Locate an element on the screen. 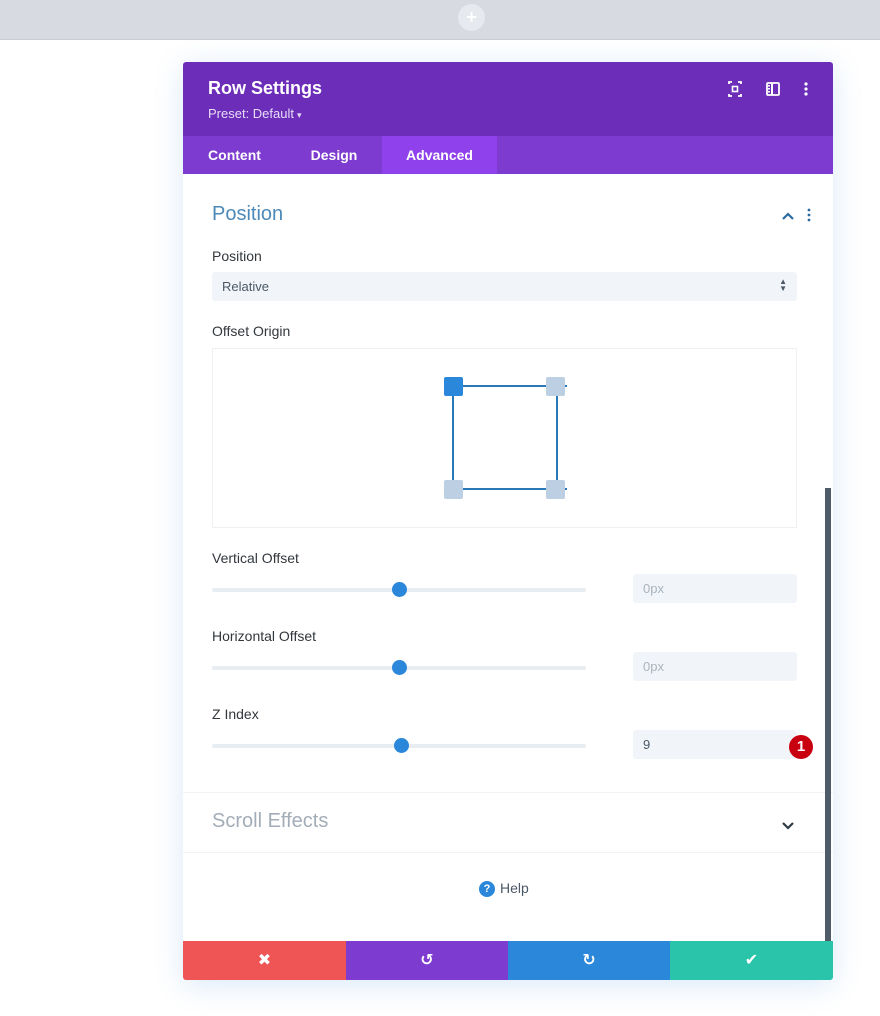 The height and width of the screenshot is (1016, 880). help-label: Help is located at coordinates (514, 888).